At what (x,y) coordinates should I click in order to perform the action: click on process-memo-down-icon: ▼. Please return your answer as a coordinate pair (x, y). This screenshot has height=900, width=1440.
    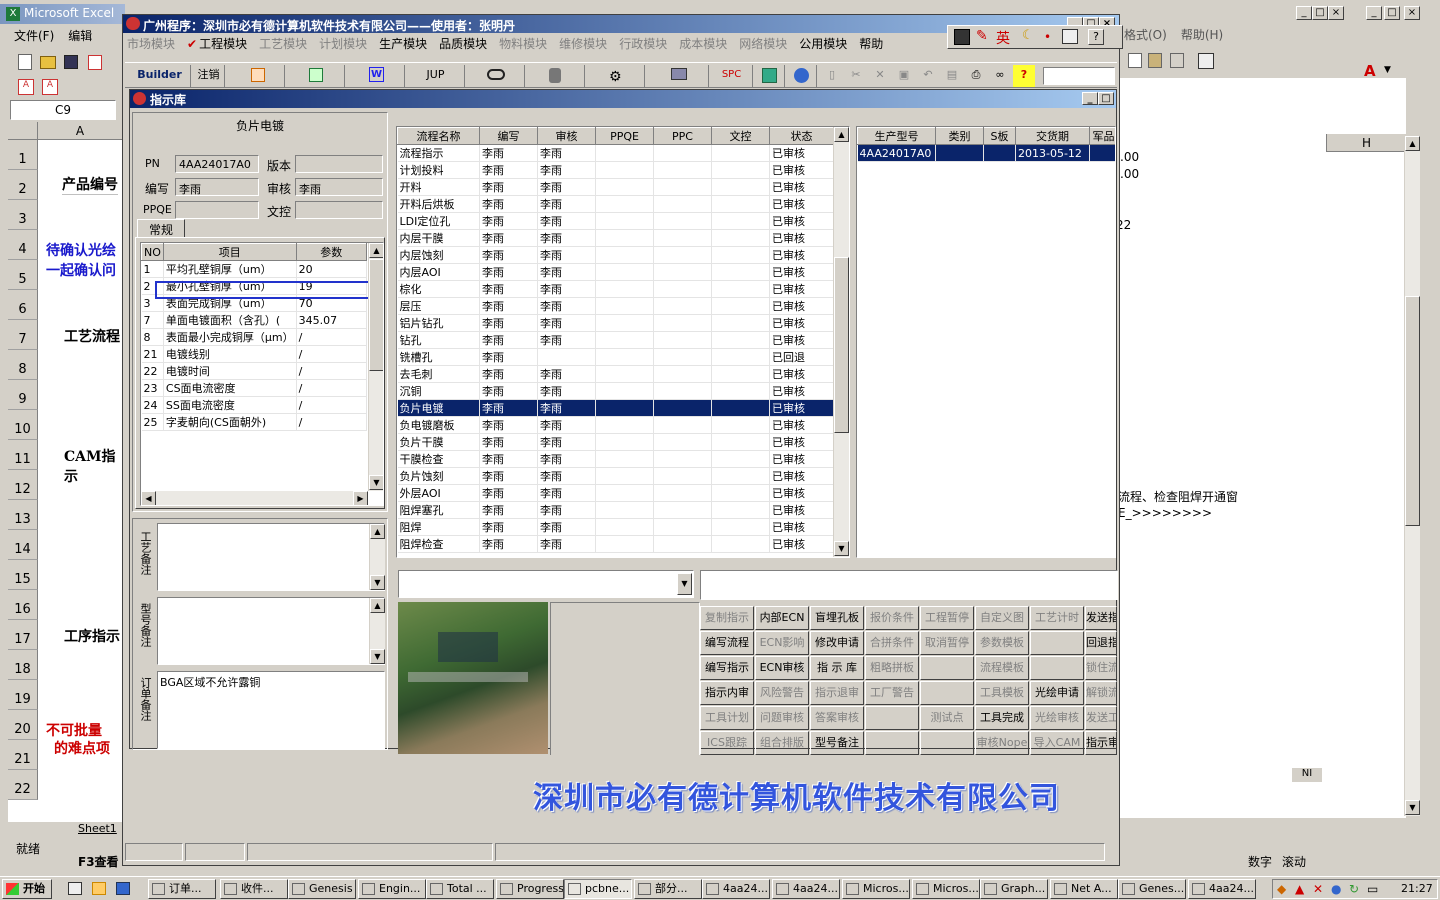
    Looking at the image, I should click on (377, 582).